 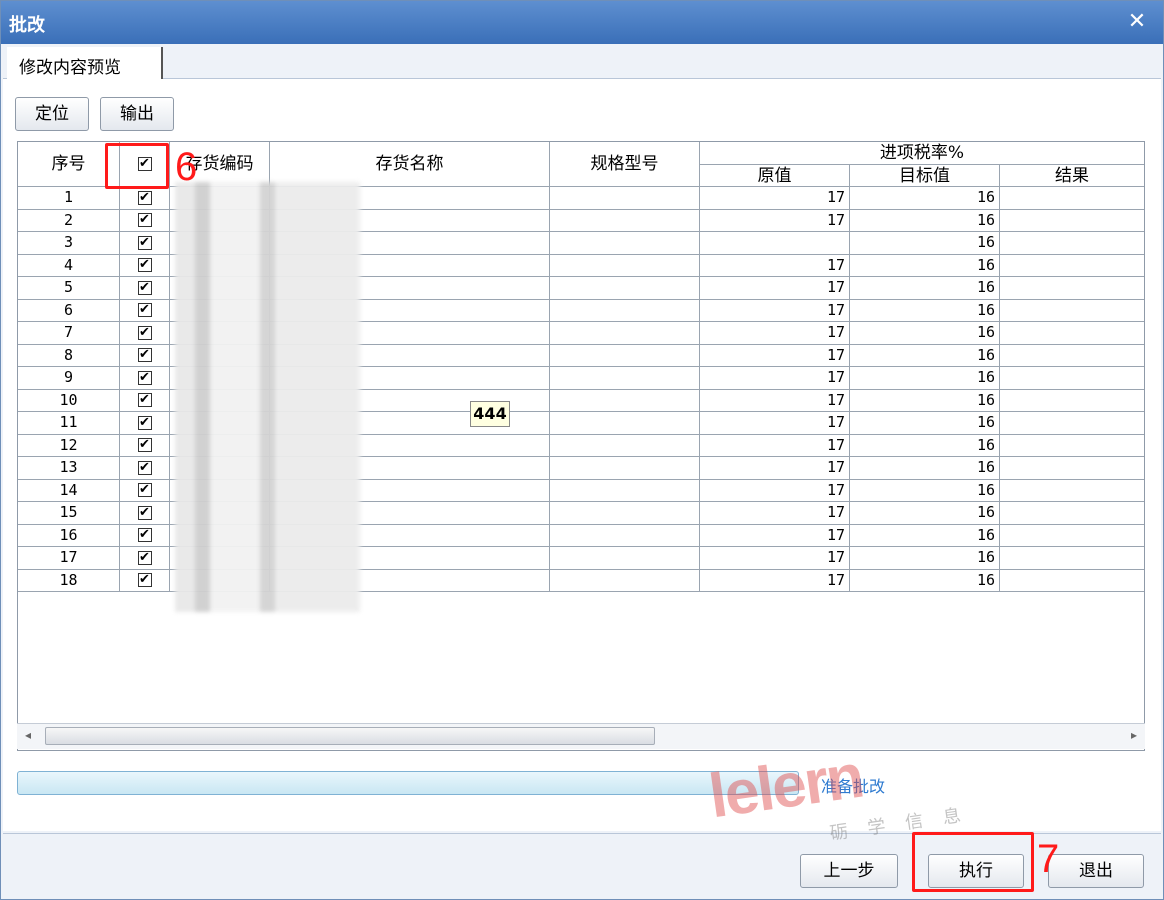 I want to click on scroll-left-icon: ◂, so click(x=28, y=735).